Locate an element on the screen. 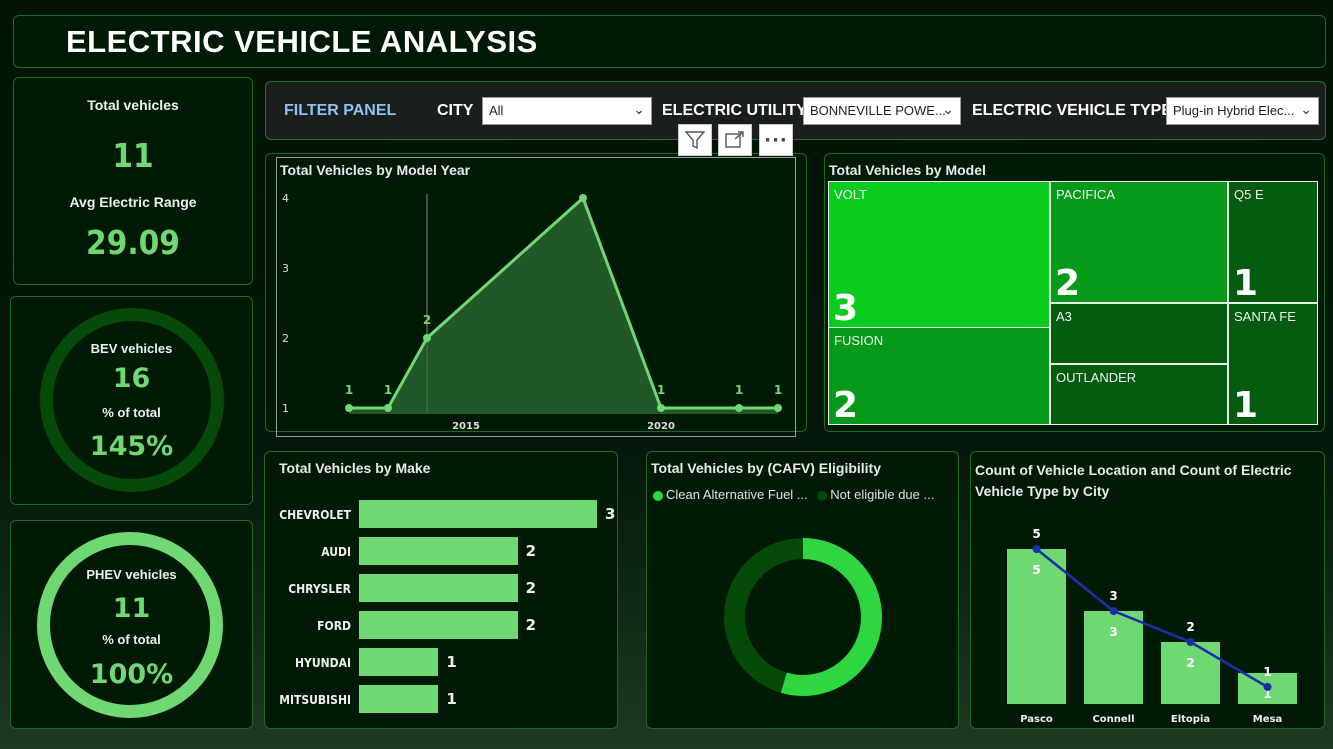  model-year-chart: 1 2 3 4 2015 2020 1 1 2 1 1 1 is located at coordinates (532, 312).